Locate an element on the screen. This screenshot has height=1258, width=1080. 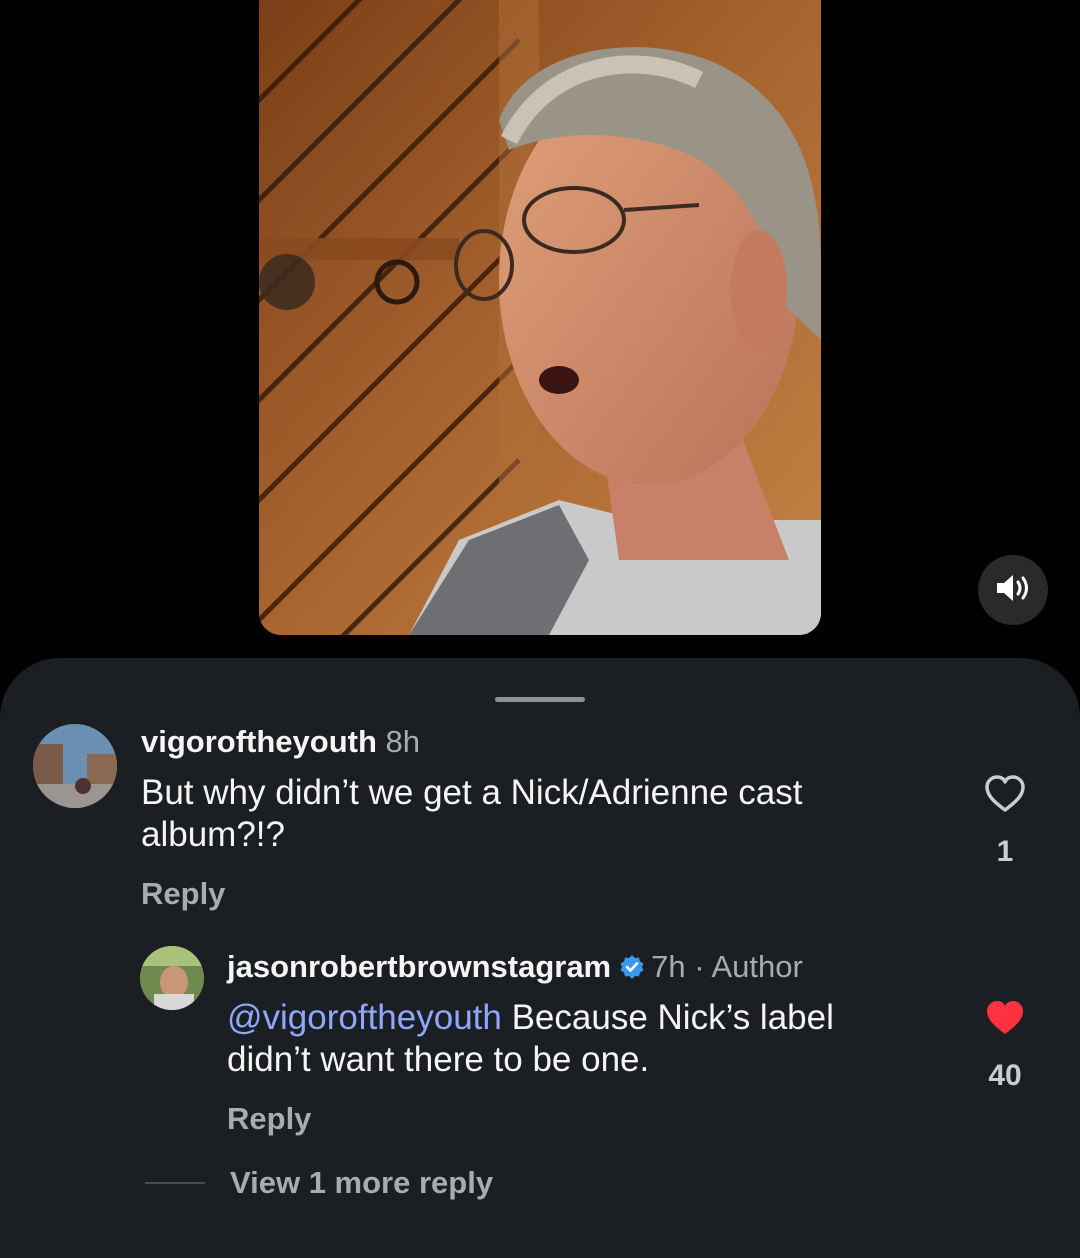
like-count: 1 is located at coordinates (1005, 851).